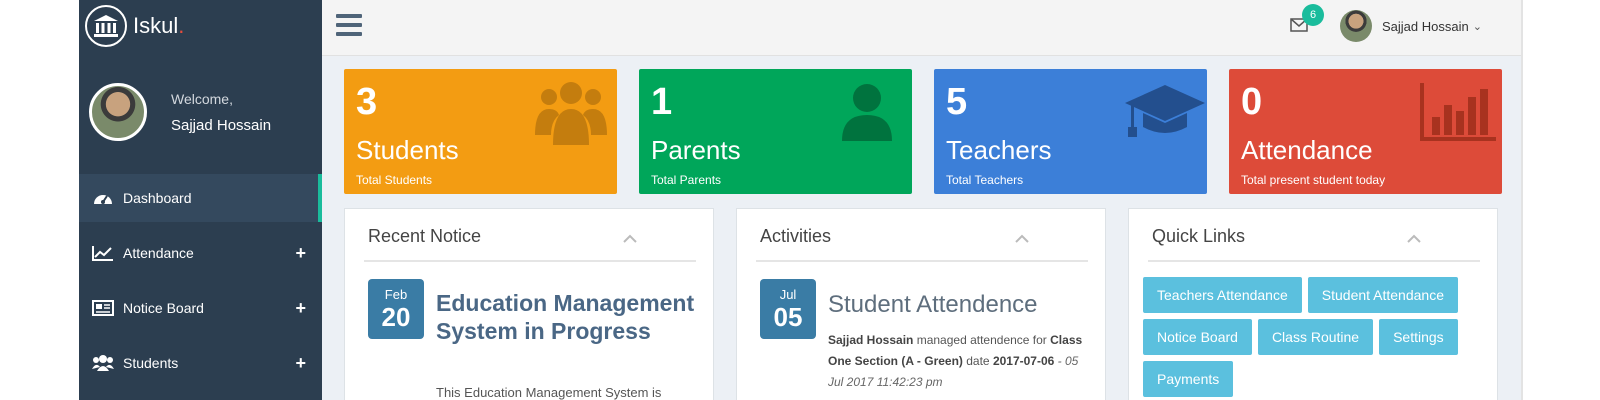 Image resolution: width=1600 pixels, height=400 pixels. I want to click on panel-title: Activities, so click(796, 236).